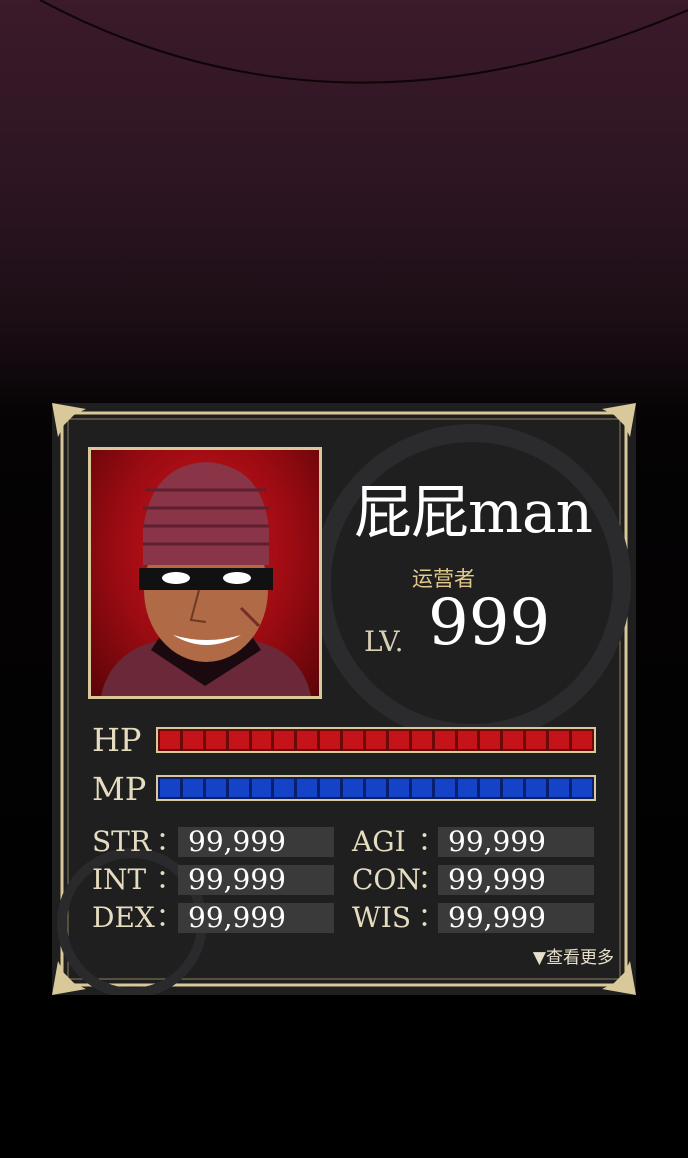  Describe the element at coordinates (256, 842) in the screenshot. I see `stat-str-value: 99,999` at that location.